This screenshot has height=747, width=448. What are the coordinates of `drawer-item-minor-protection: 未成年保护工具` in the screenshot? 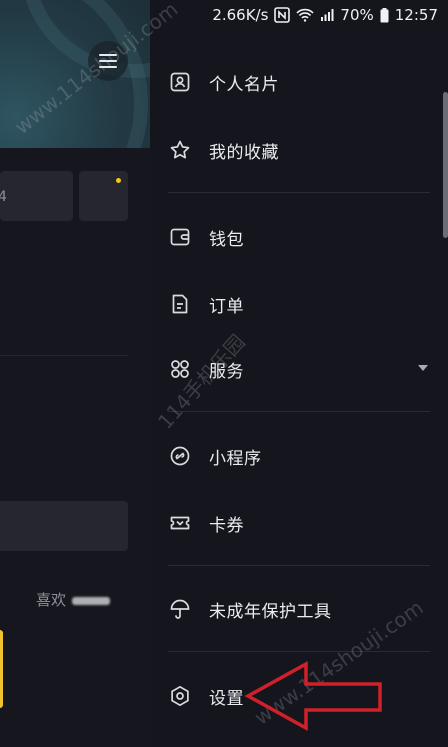 It's located at (308, 609).